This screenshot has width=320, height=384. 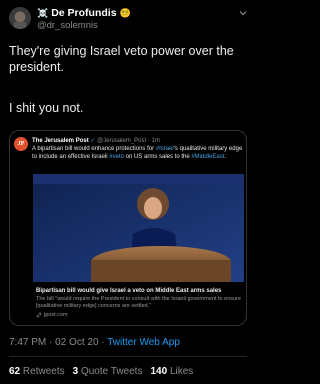 I want to click on link-domain: jpost.com, so click(x=56, y=315).